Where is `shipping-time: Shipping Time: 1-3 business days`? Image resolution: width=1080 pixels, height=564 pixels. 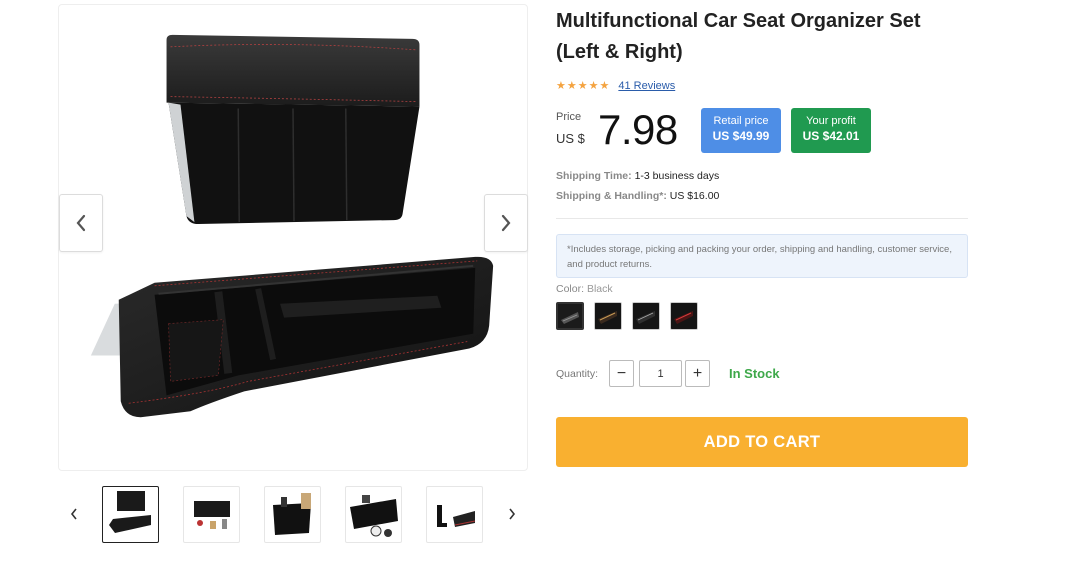
shipping-time: Shipping Time: 1-3 business days is located at coordinates (637, 176).